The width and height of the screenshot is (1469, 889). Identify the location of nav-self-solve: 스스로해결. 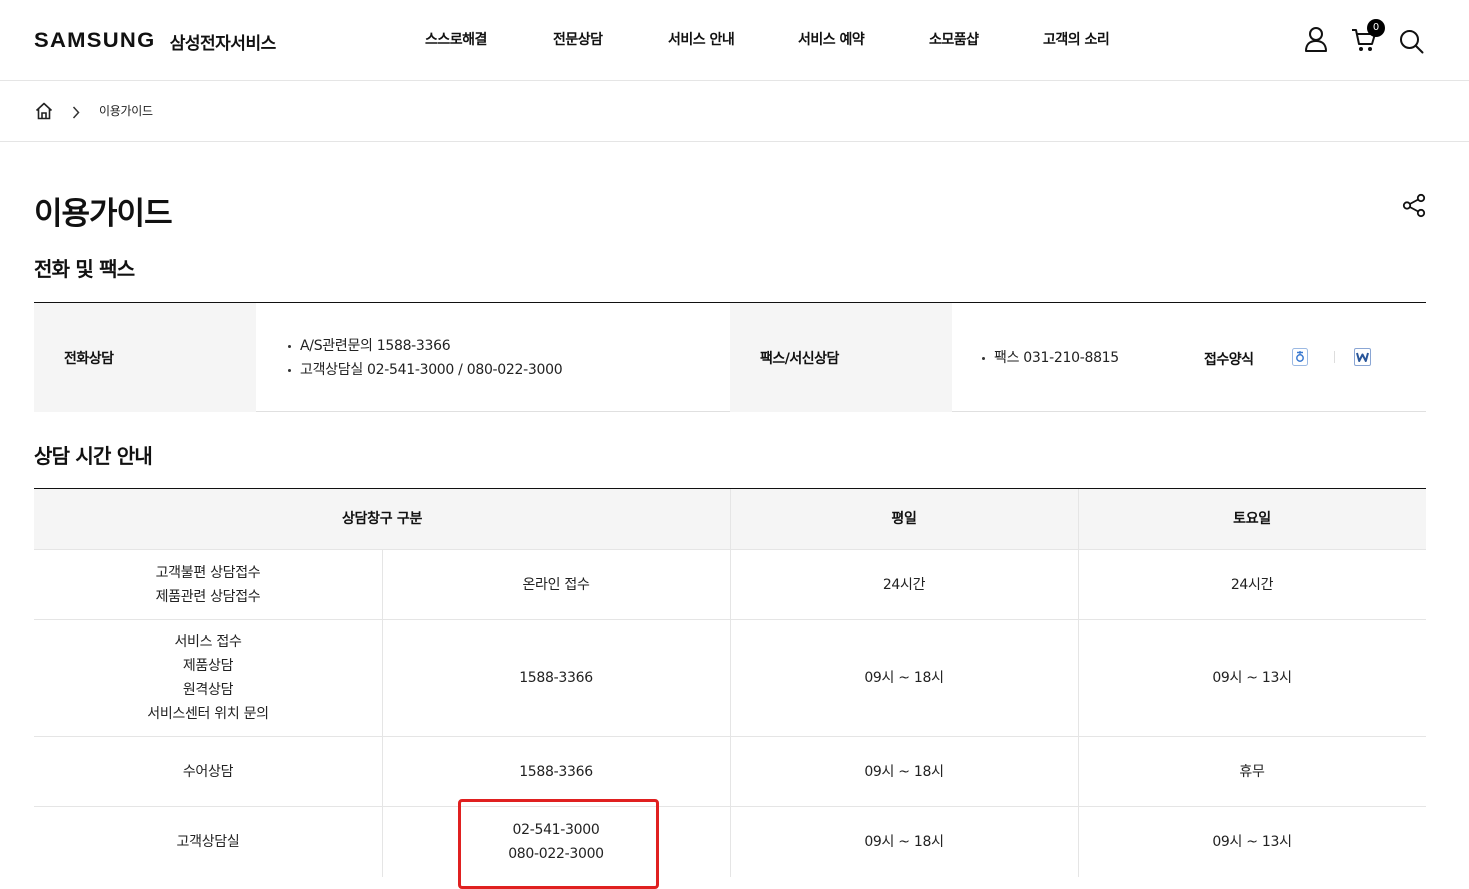
(456, 39).